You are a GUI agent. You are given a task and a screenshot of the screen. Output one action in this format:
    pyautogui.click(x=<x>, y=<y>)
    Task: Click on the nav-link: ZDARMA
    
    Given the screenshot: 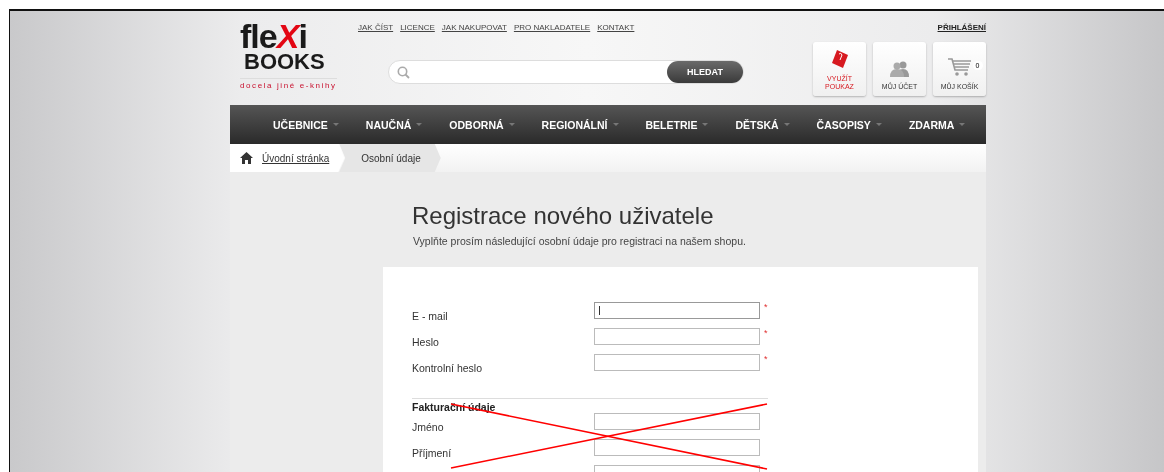 What is the action you would take?
    pyautogui.click(x=931, y=124)
    